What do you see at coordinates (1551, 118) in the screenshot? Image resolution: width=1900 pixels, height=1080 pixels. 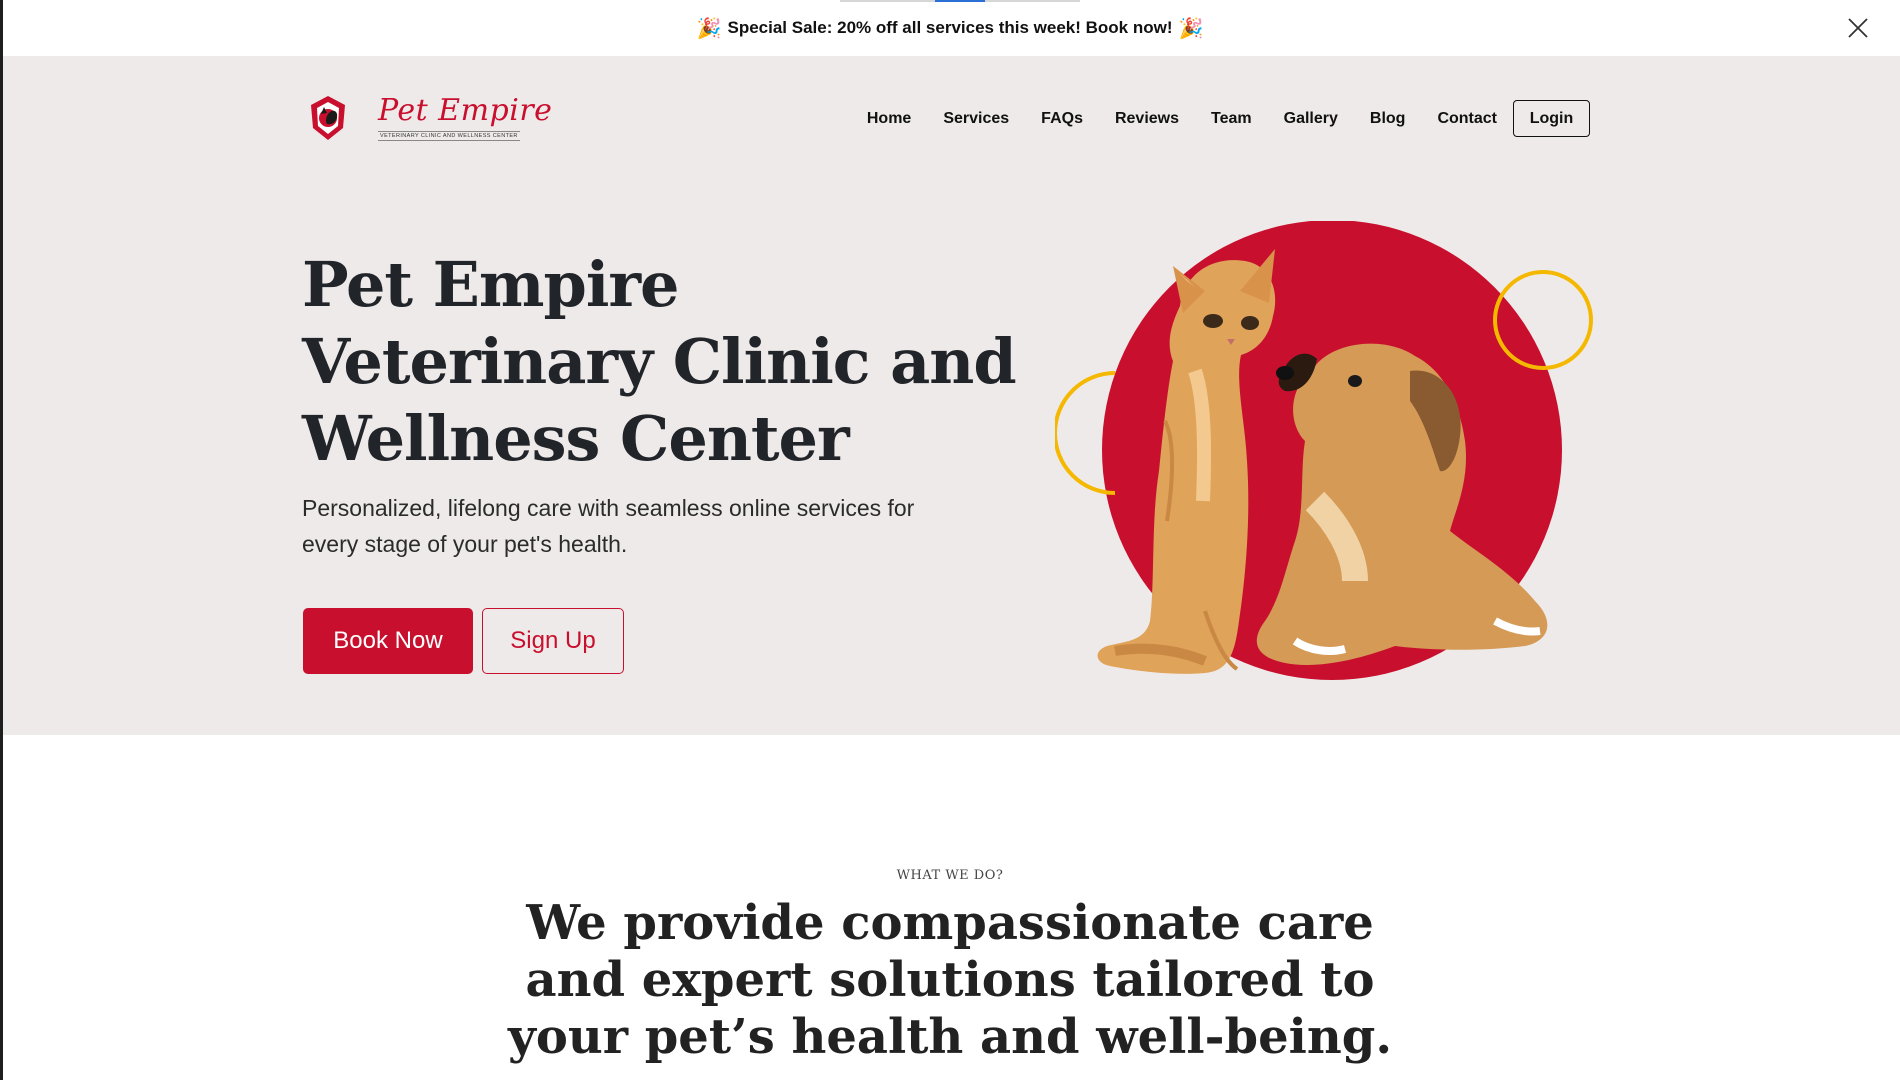 I see `login-button: Login` at bounding box center [1551, 118].